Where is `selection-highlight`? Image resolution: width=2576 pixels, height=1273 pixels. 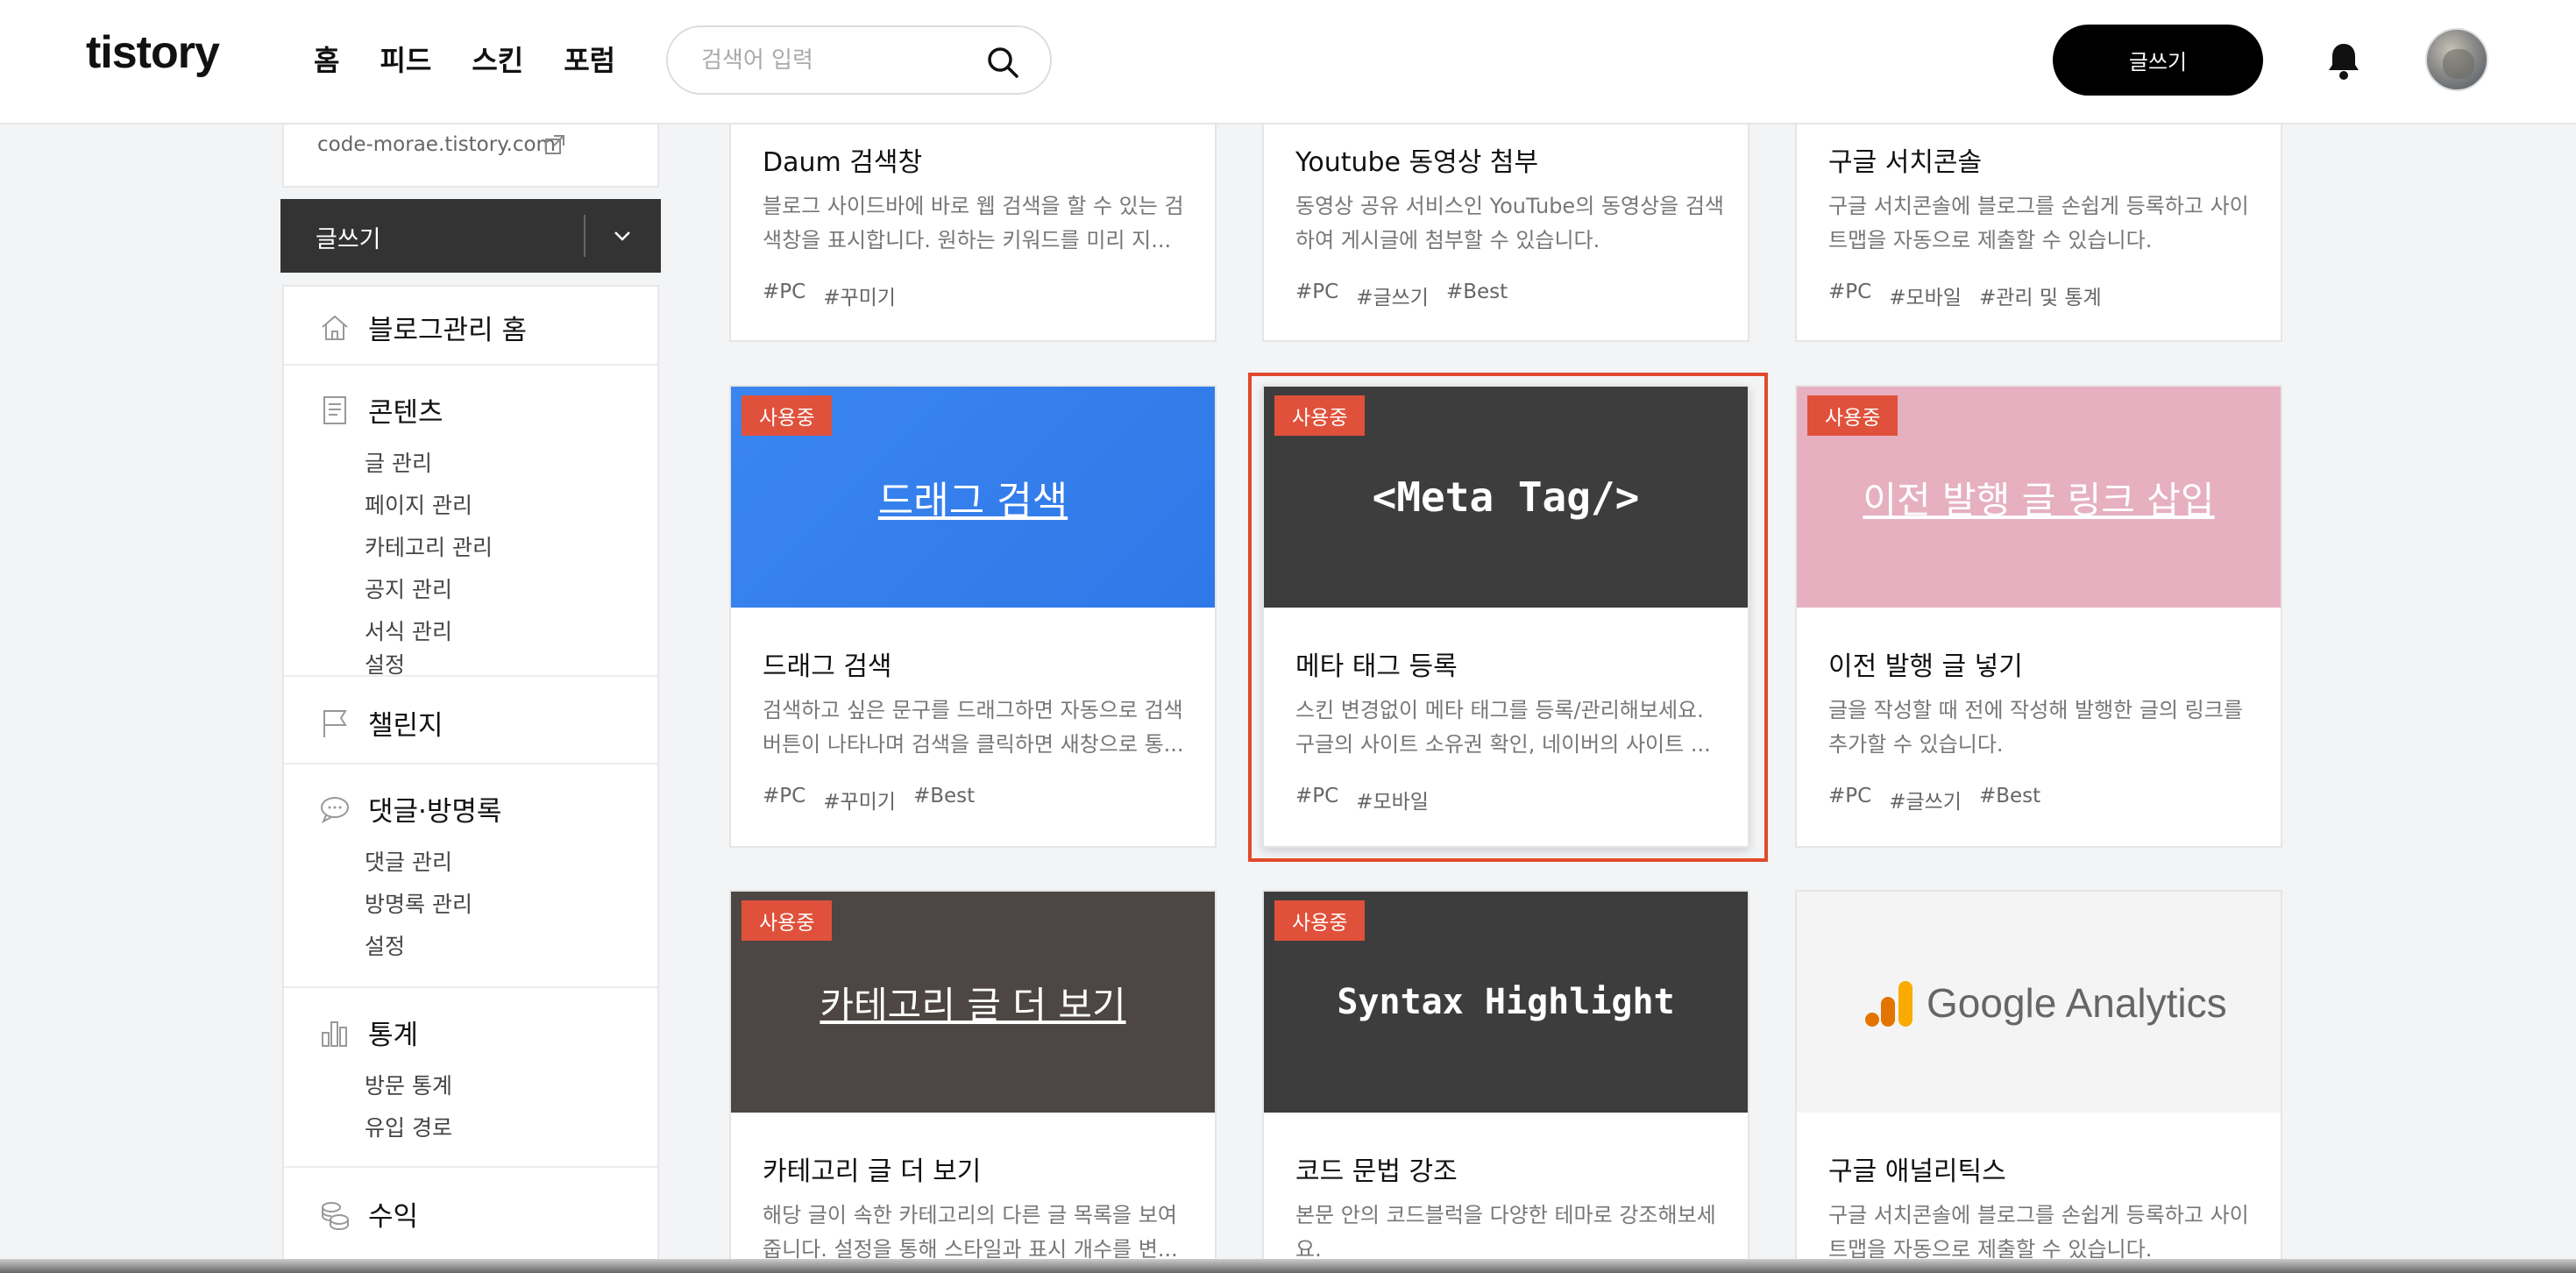 selection-highlight is located at coordinates (1508, 617).